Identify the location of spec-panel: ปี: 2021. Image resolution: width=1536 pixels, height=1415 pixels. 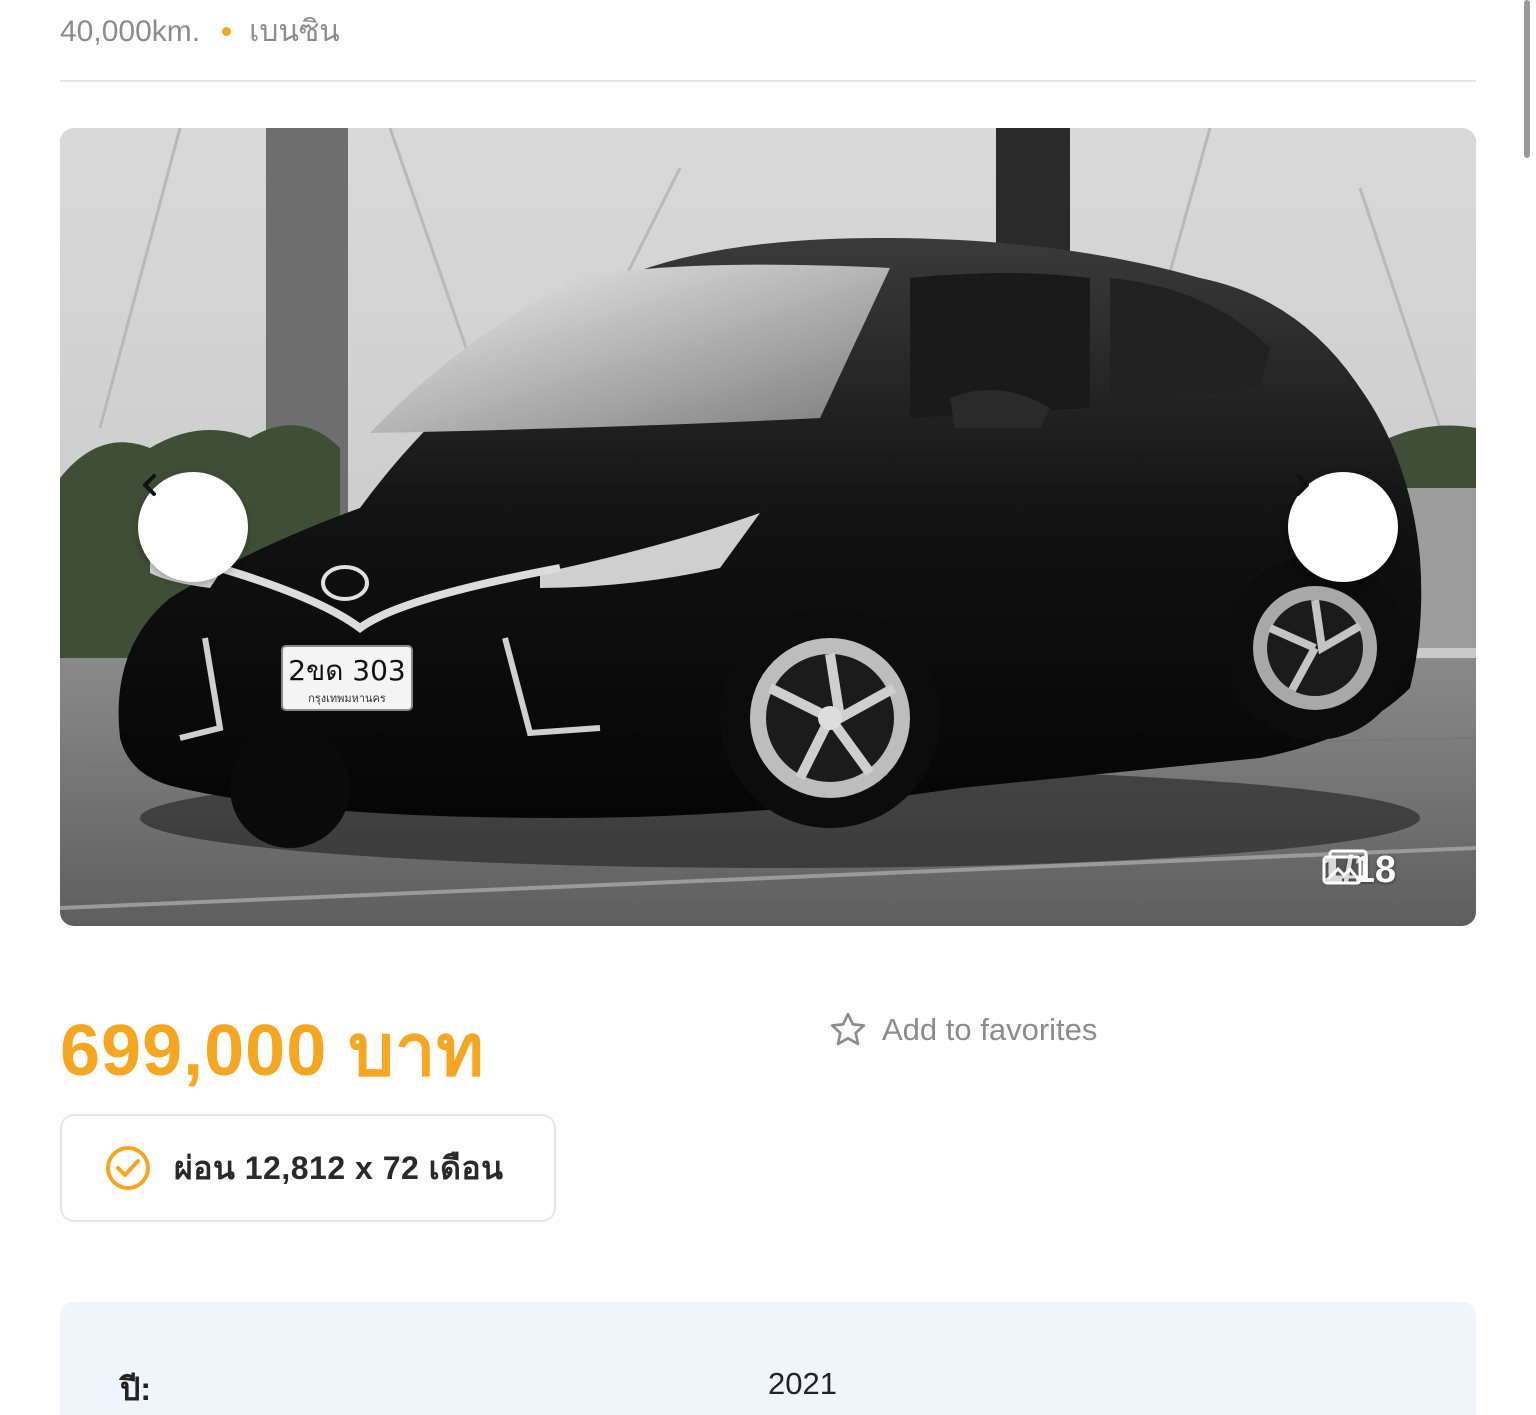
(768, 1358).